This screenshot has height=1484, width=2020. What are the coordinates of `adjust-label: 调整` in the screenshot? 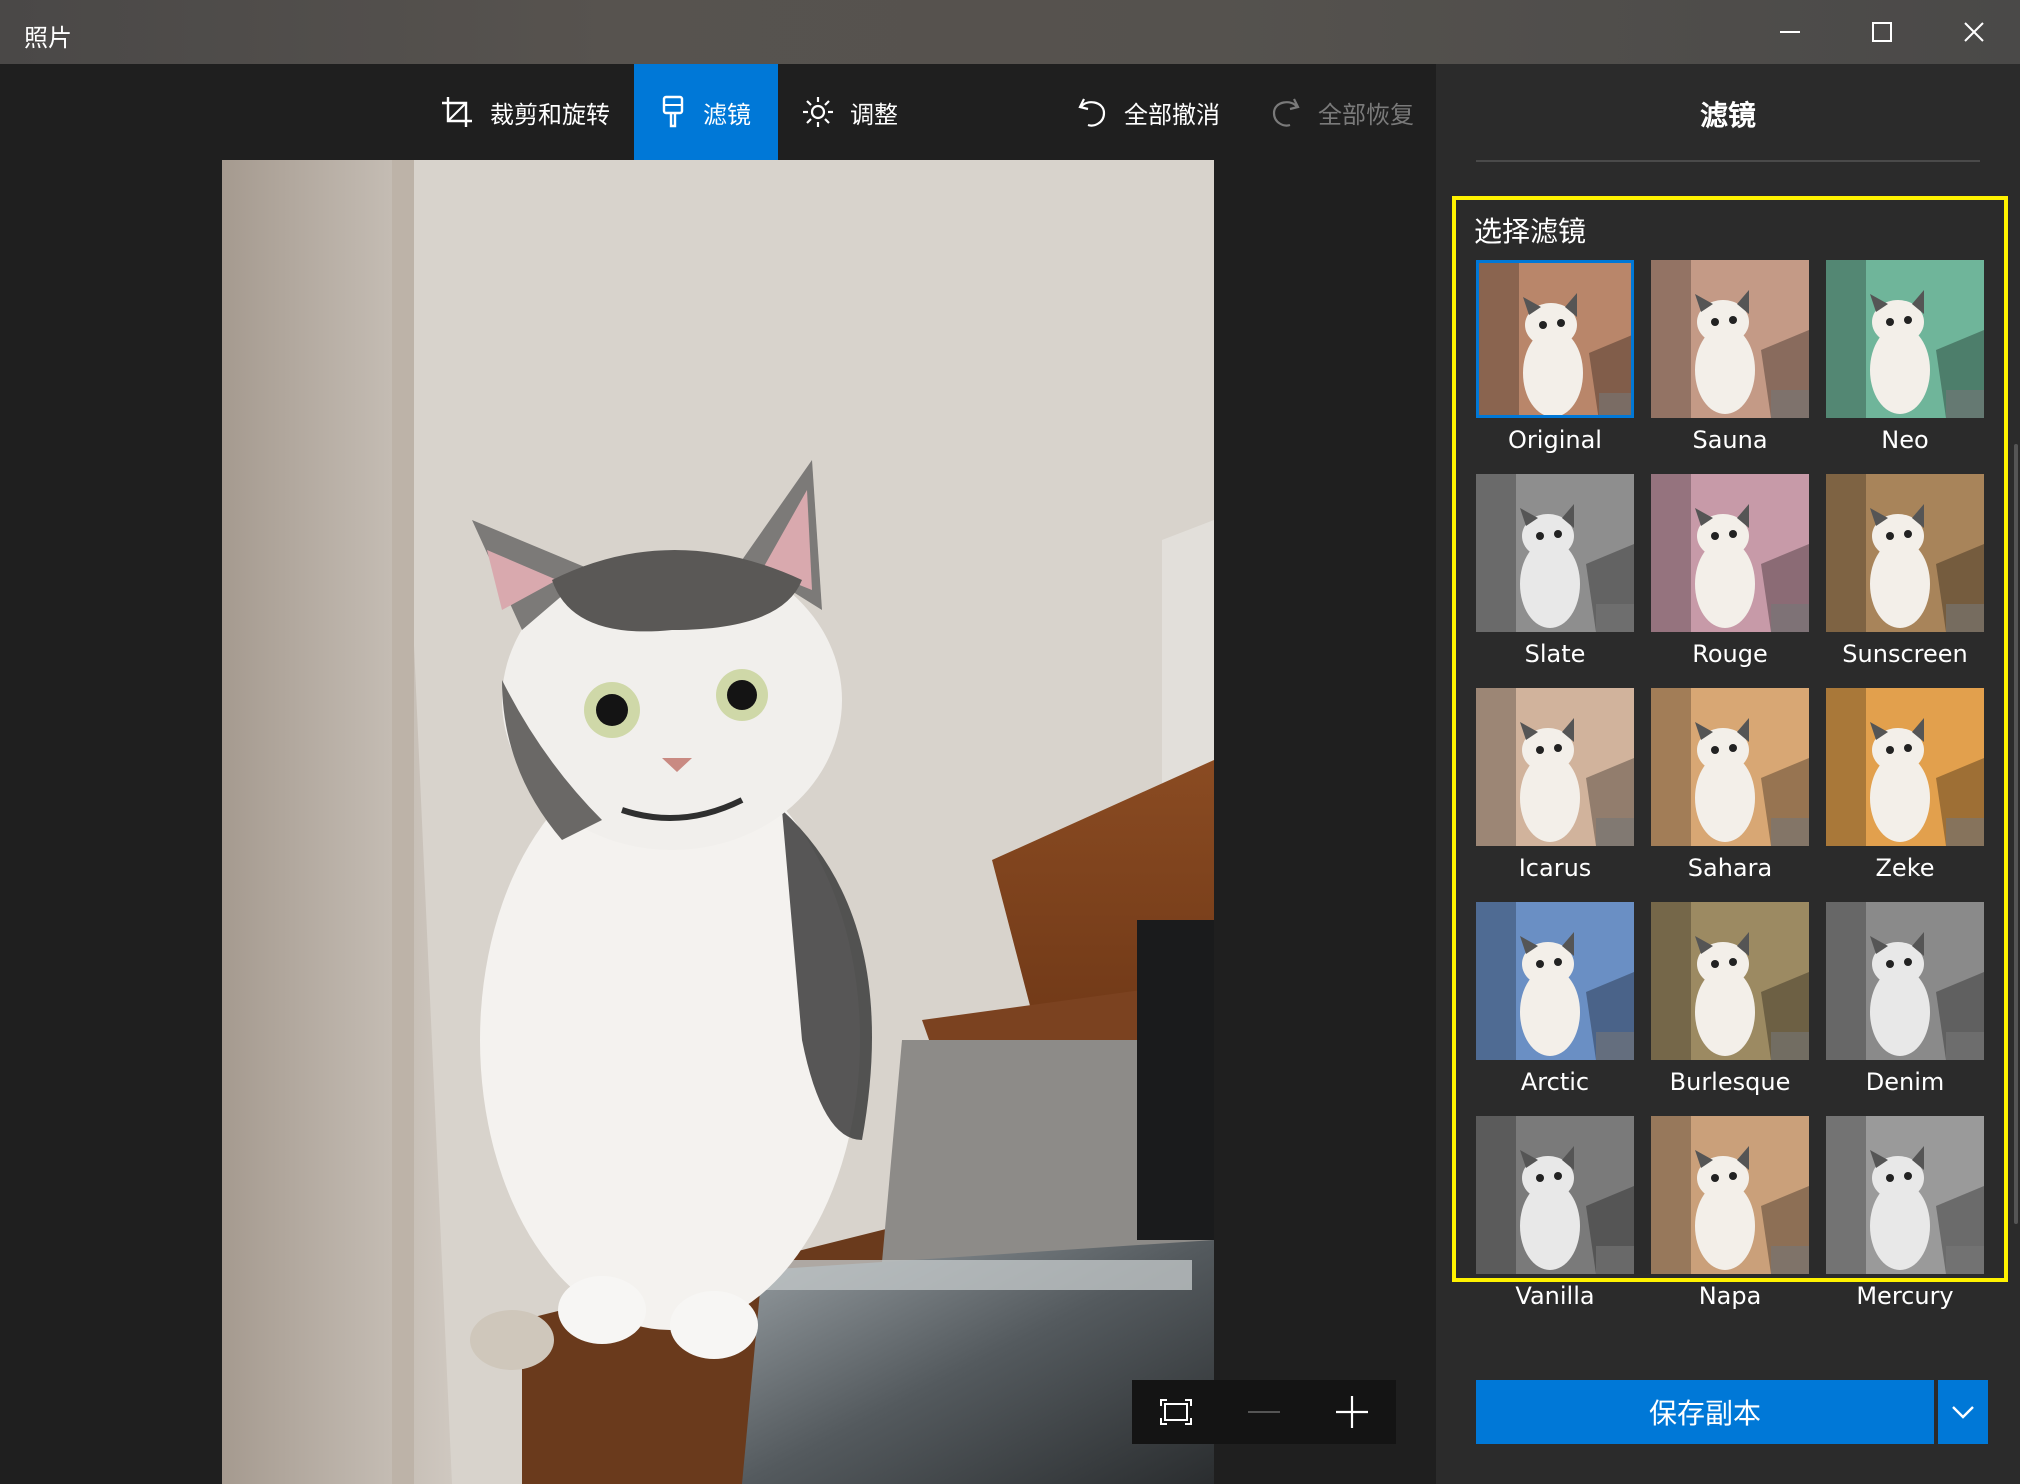 It's located at (874, 114).